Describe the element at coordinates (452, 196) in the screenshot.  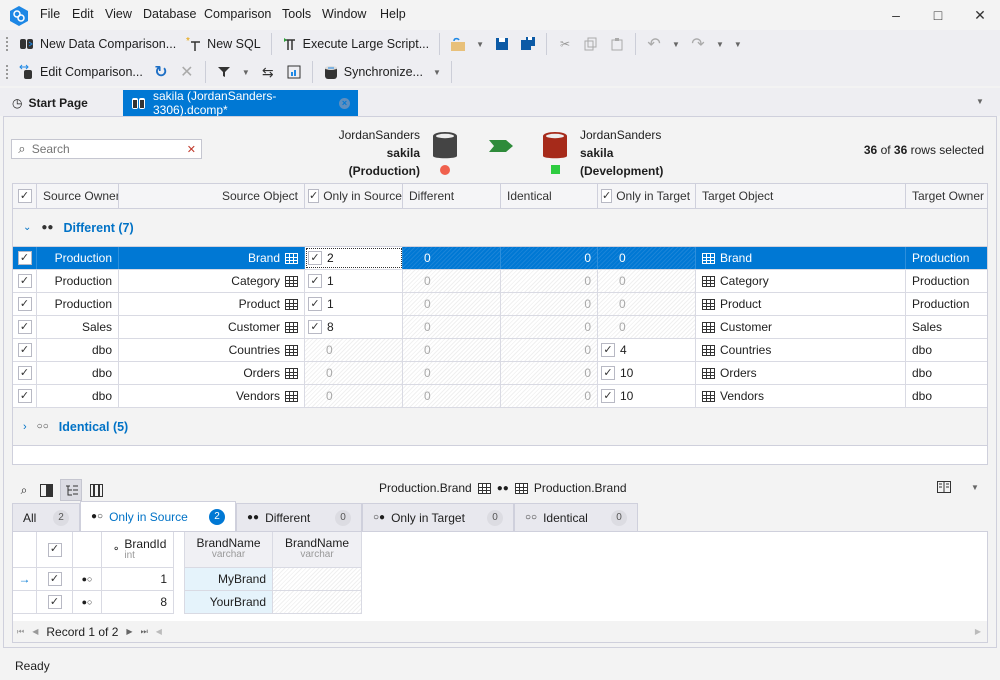
I see `header-different: Different` at that location.